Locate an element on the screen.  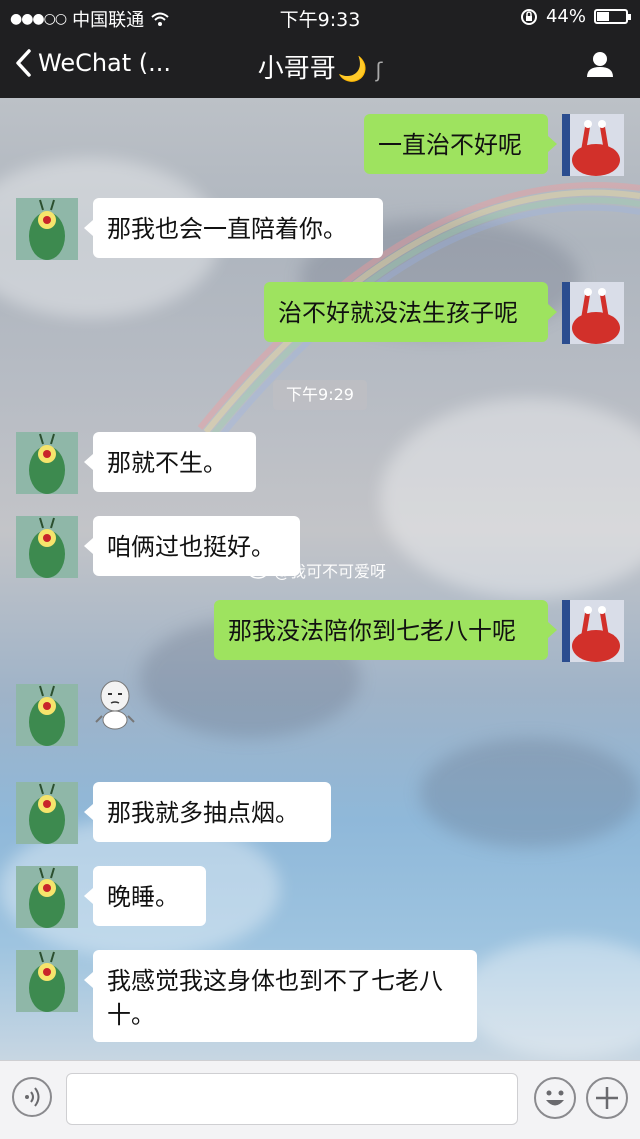
message-bubble-outgoing: 一直治不好呢 is located at coordinates (460, 144).